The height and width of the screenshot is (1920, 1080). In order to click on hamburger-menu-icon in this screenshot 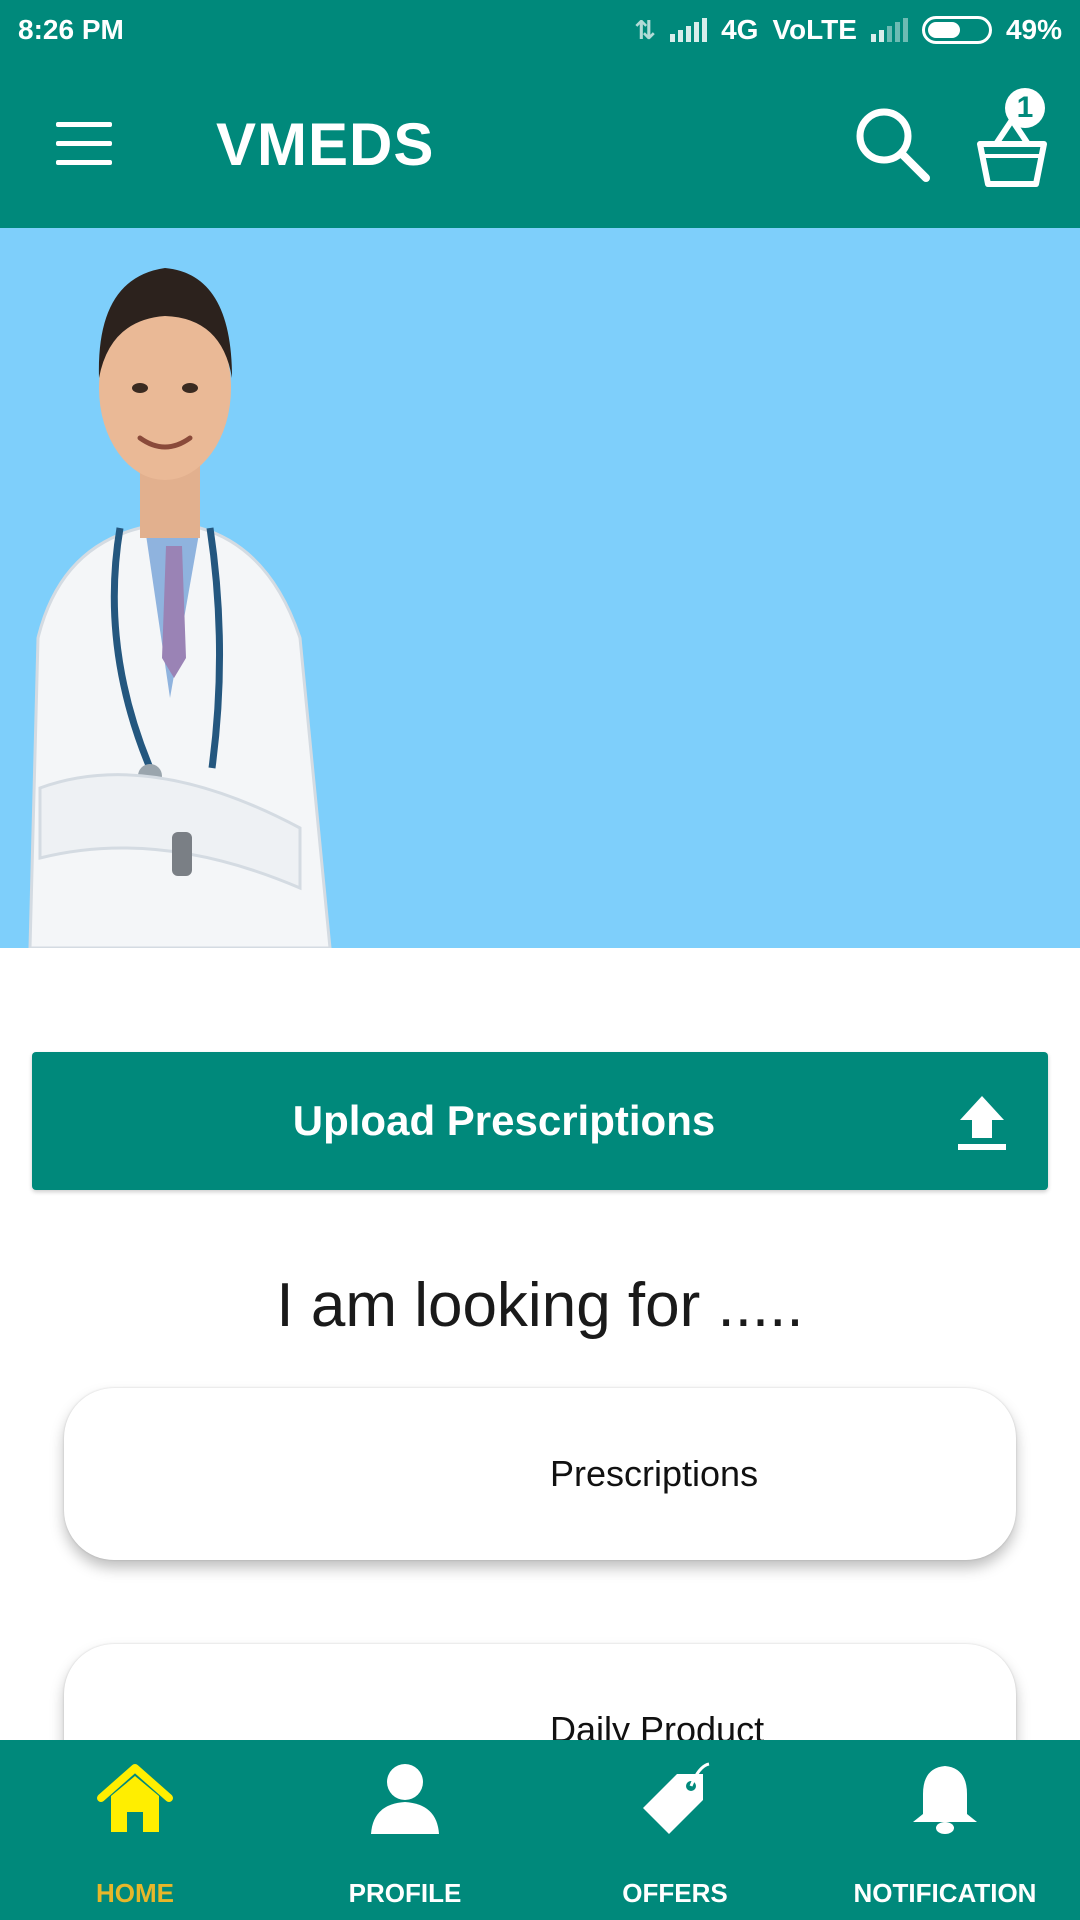, I will do `click(84, 144)`.